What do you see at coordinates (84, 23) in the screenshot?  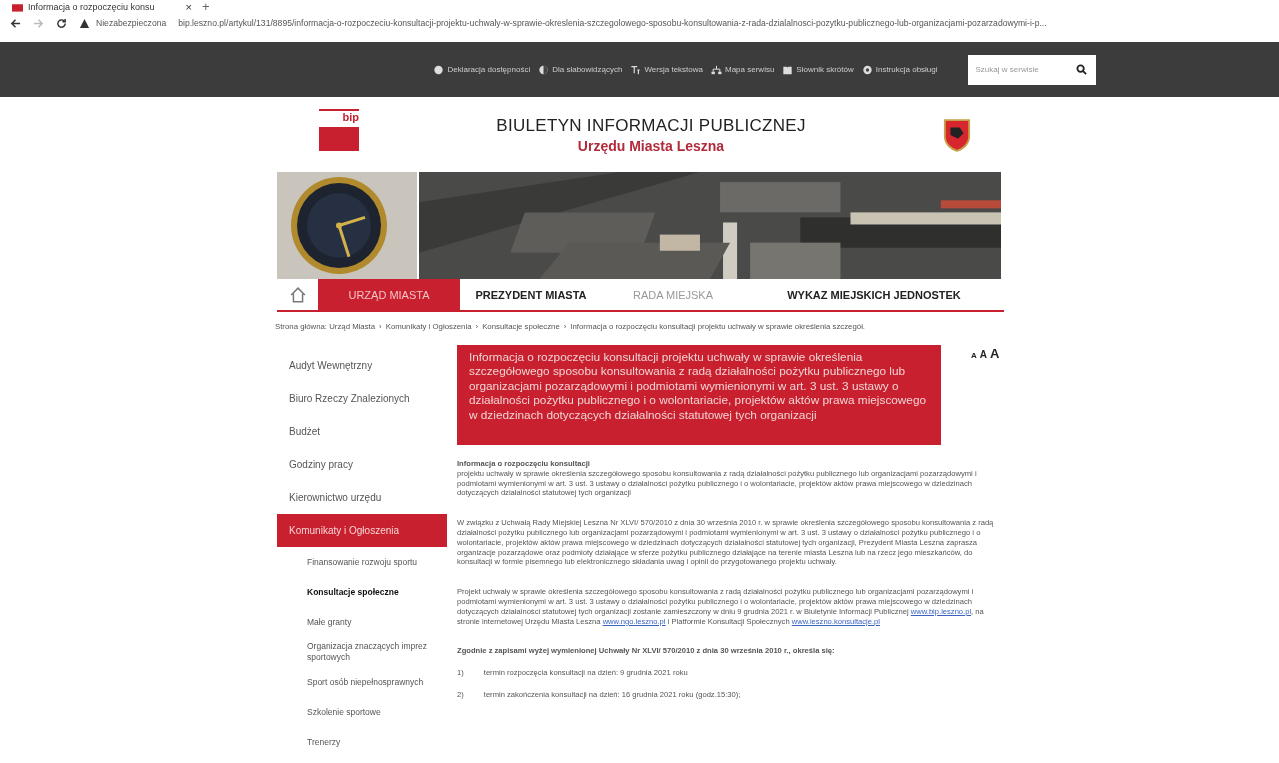 I see `warning-icon` at bounding box center [84, 23].